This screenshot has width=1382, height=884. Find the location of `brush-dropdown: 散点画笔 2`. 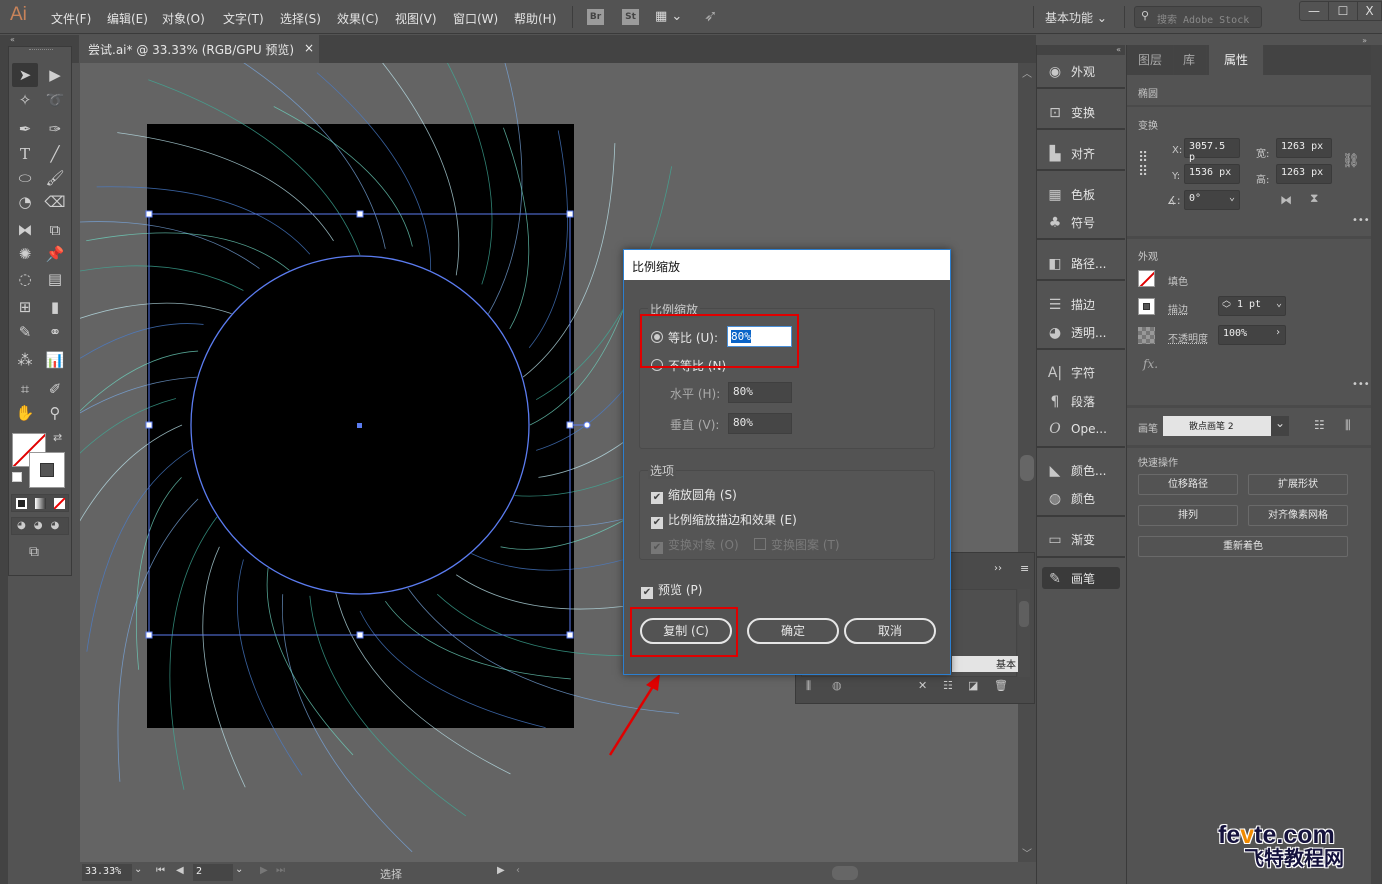

brush-dropdown: 散点画笔 2 is located at coordinates (1217, 426).